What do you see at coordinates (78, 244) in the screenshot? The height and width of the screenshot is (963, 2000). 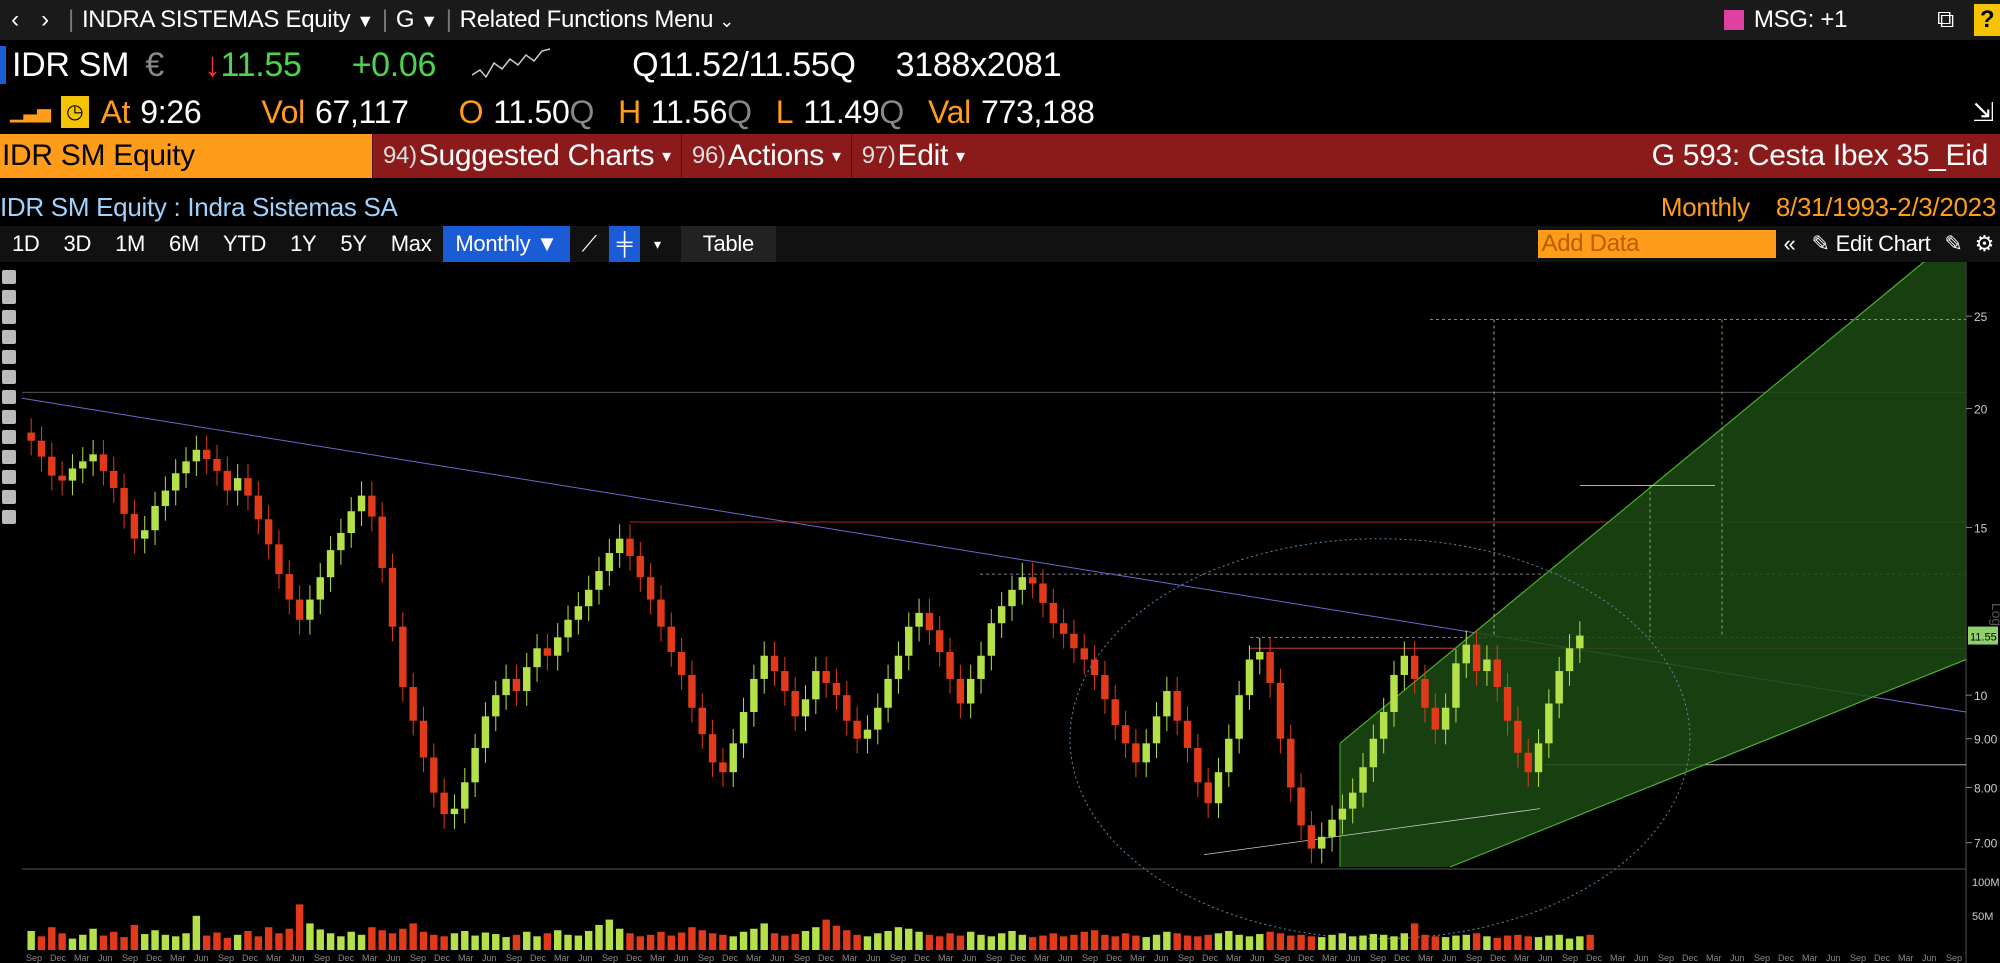 I see `range-3d: 3D` at bounding box center [78, 244].